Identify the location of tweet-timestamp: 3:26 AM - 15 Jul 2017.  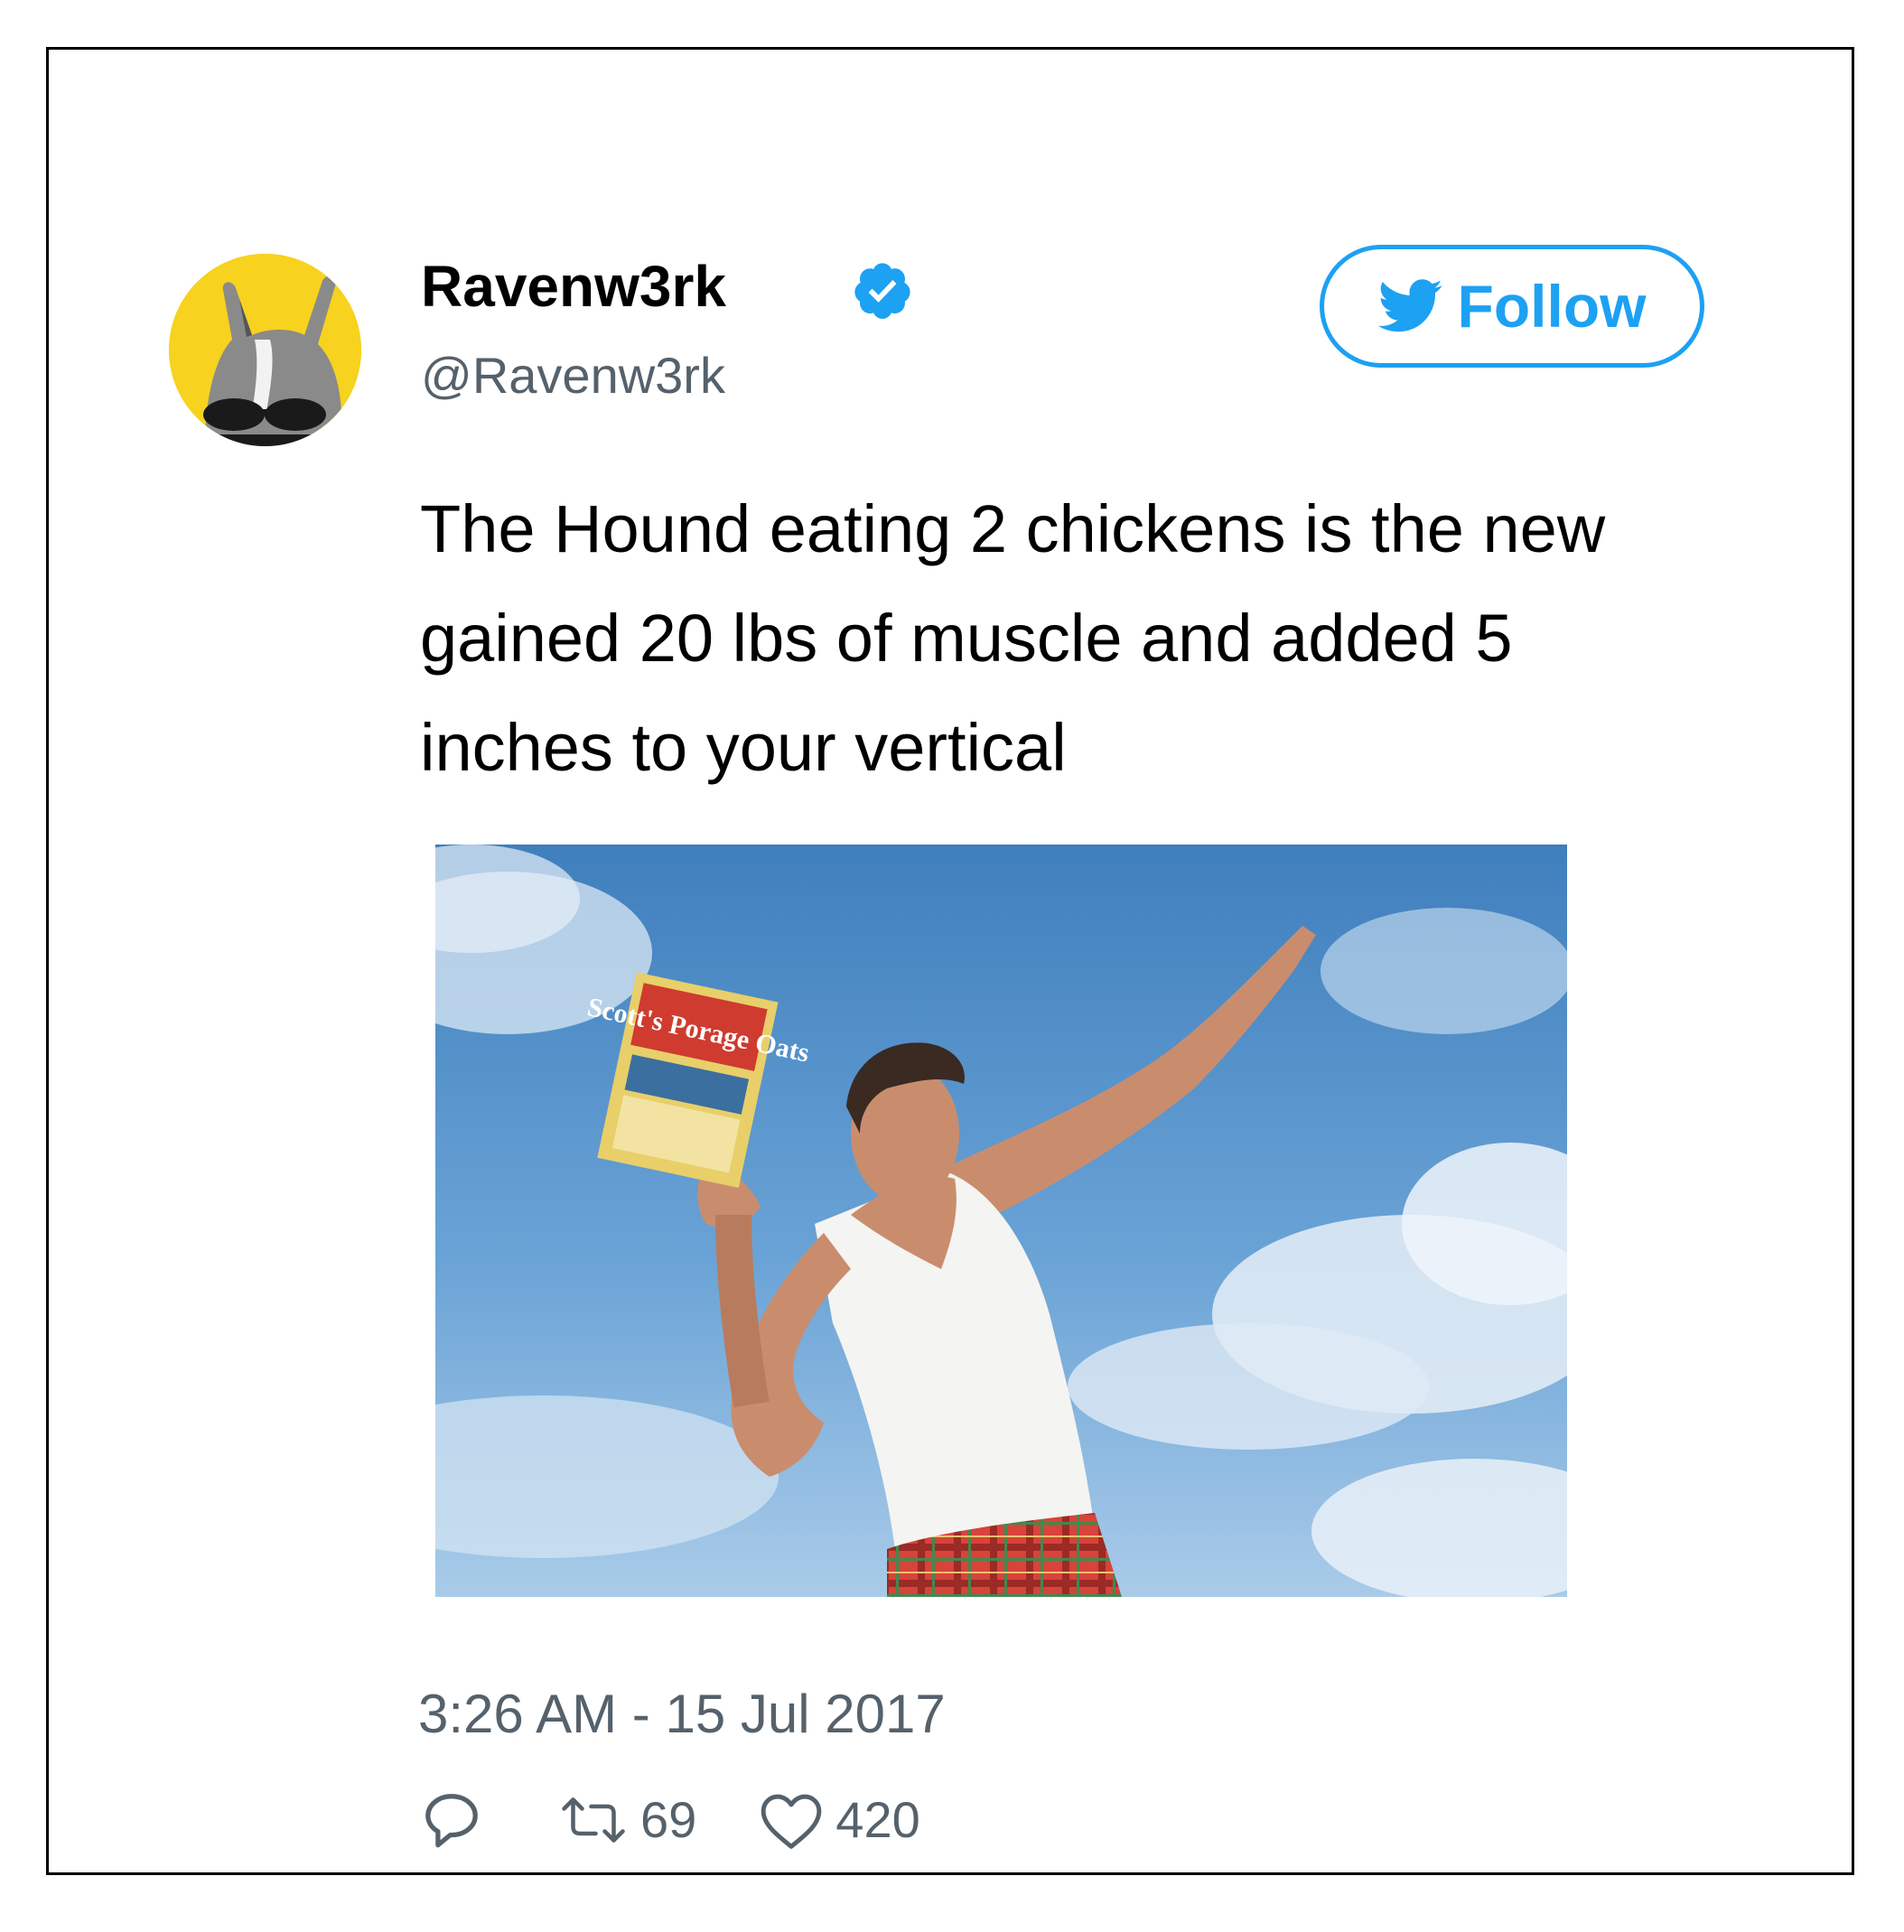
(682, 1714).